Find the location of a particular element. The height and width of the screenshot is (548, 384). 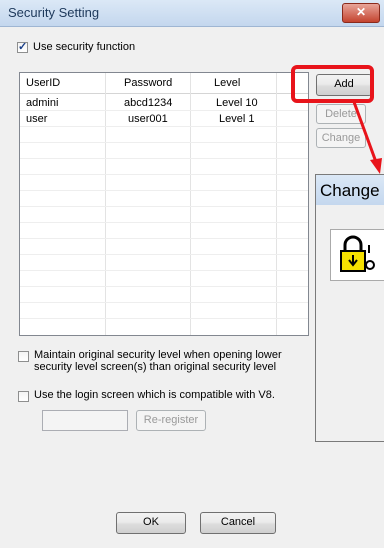

change-dialog-preview: Change is located at coordinates (349, 308).